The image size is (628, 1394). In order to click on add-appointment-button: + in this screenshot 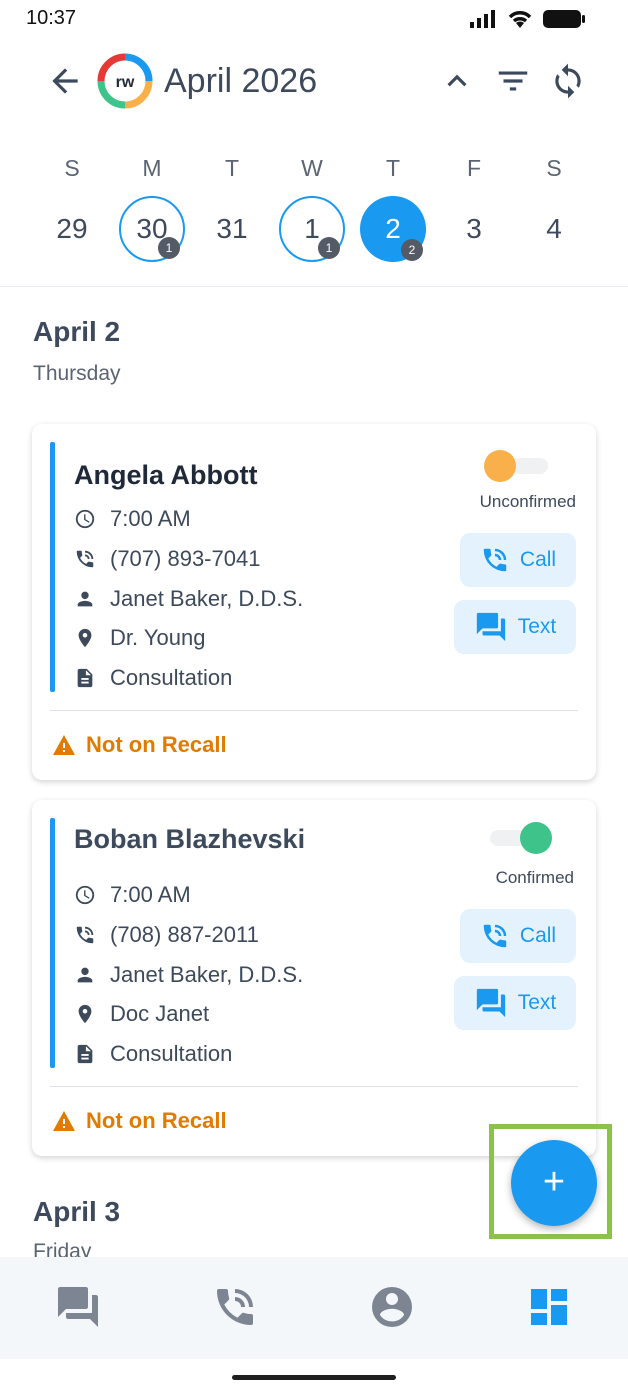, I will do `click(554, 1183)`.